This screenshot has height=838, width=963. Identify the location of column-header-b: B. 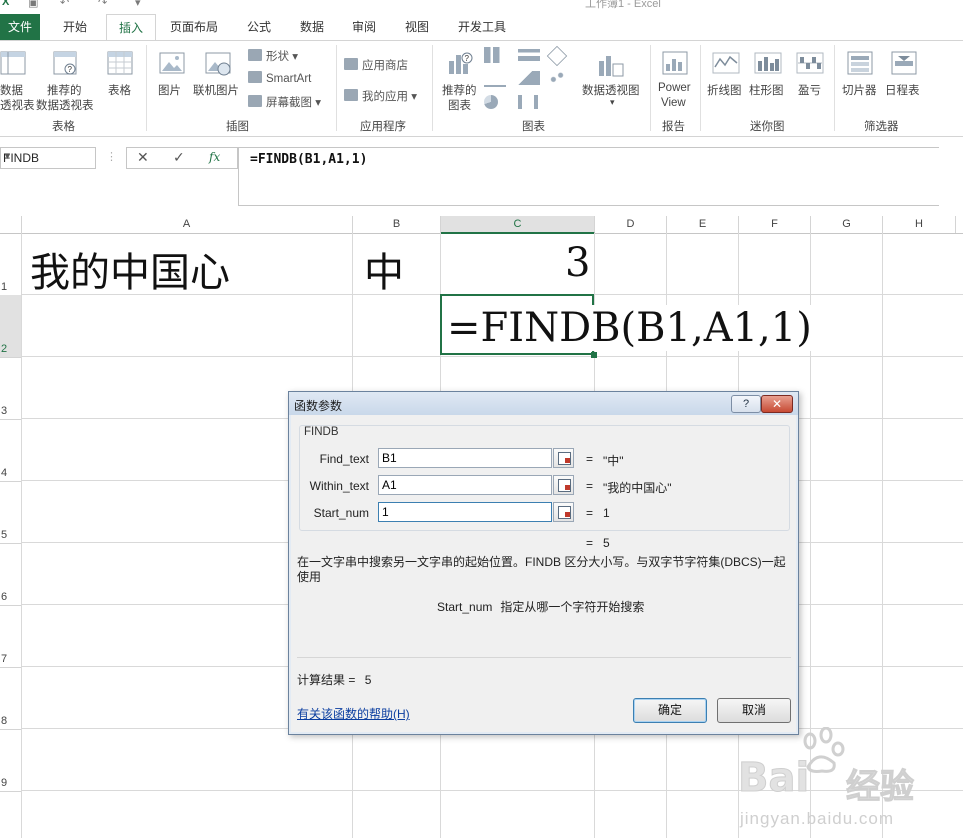
(397, 224).